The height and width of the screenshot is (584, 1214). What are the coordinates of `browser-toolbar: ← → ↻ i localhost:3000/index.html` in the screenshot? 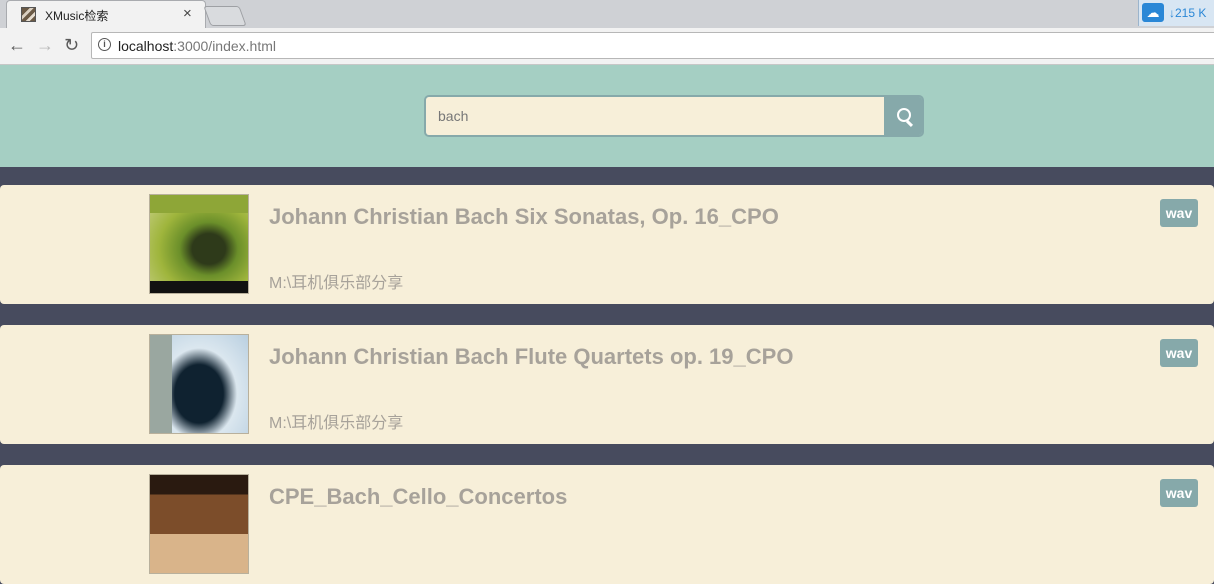 It's located at (607, 46).